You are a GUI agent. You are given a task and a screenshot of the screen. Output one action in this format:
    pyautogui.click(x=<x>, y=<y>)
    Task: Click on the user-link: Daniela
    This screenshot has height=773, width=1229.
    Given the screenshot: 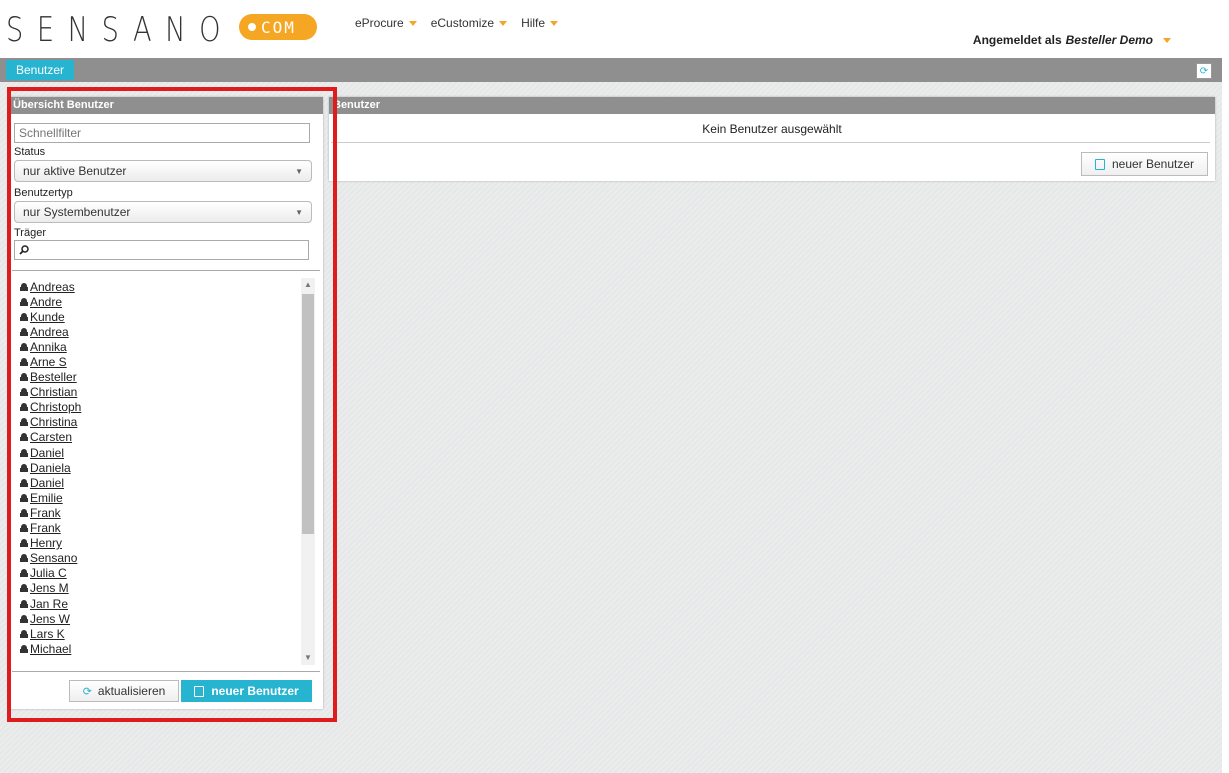 What is the action you would take?
    pyautogui.click(x=50, y=468)
    